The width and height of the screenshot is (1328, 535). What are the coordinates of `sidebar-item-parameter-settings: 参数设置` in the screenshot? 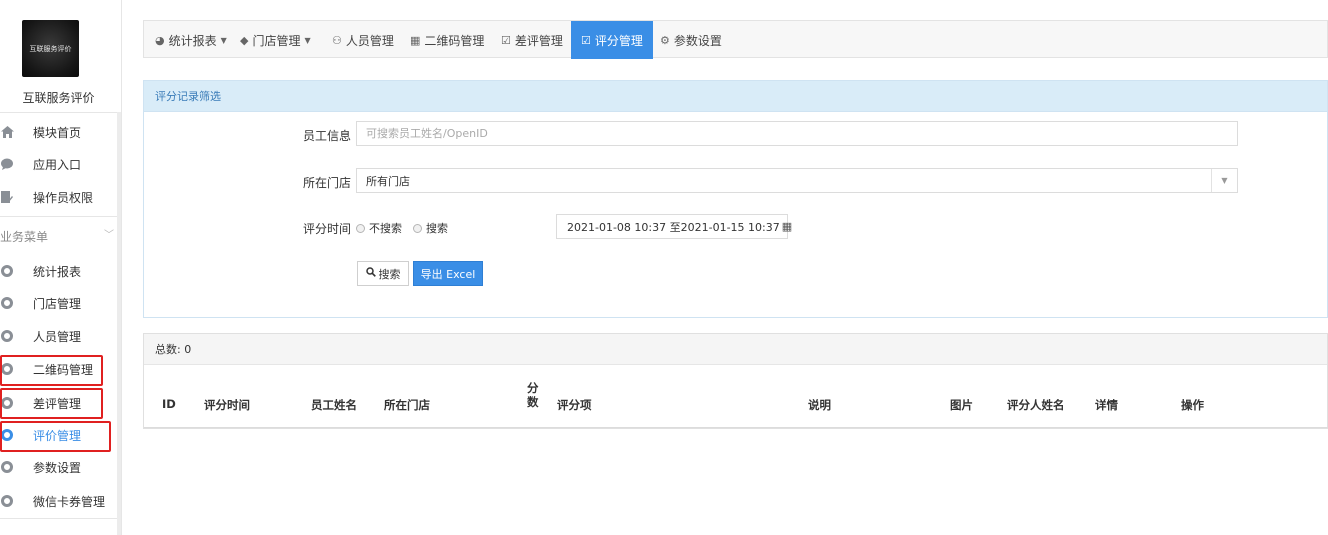 It's located at (58, 467).